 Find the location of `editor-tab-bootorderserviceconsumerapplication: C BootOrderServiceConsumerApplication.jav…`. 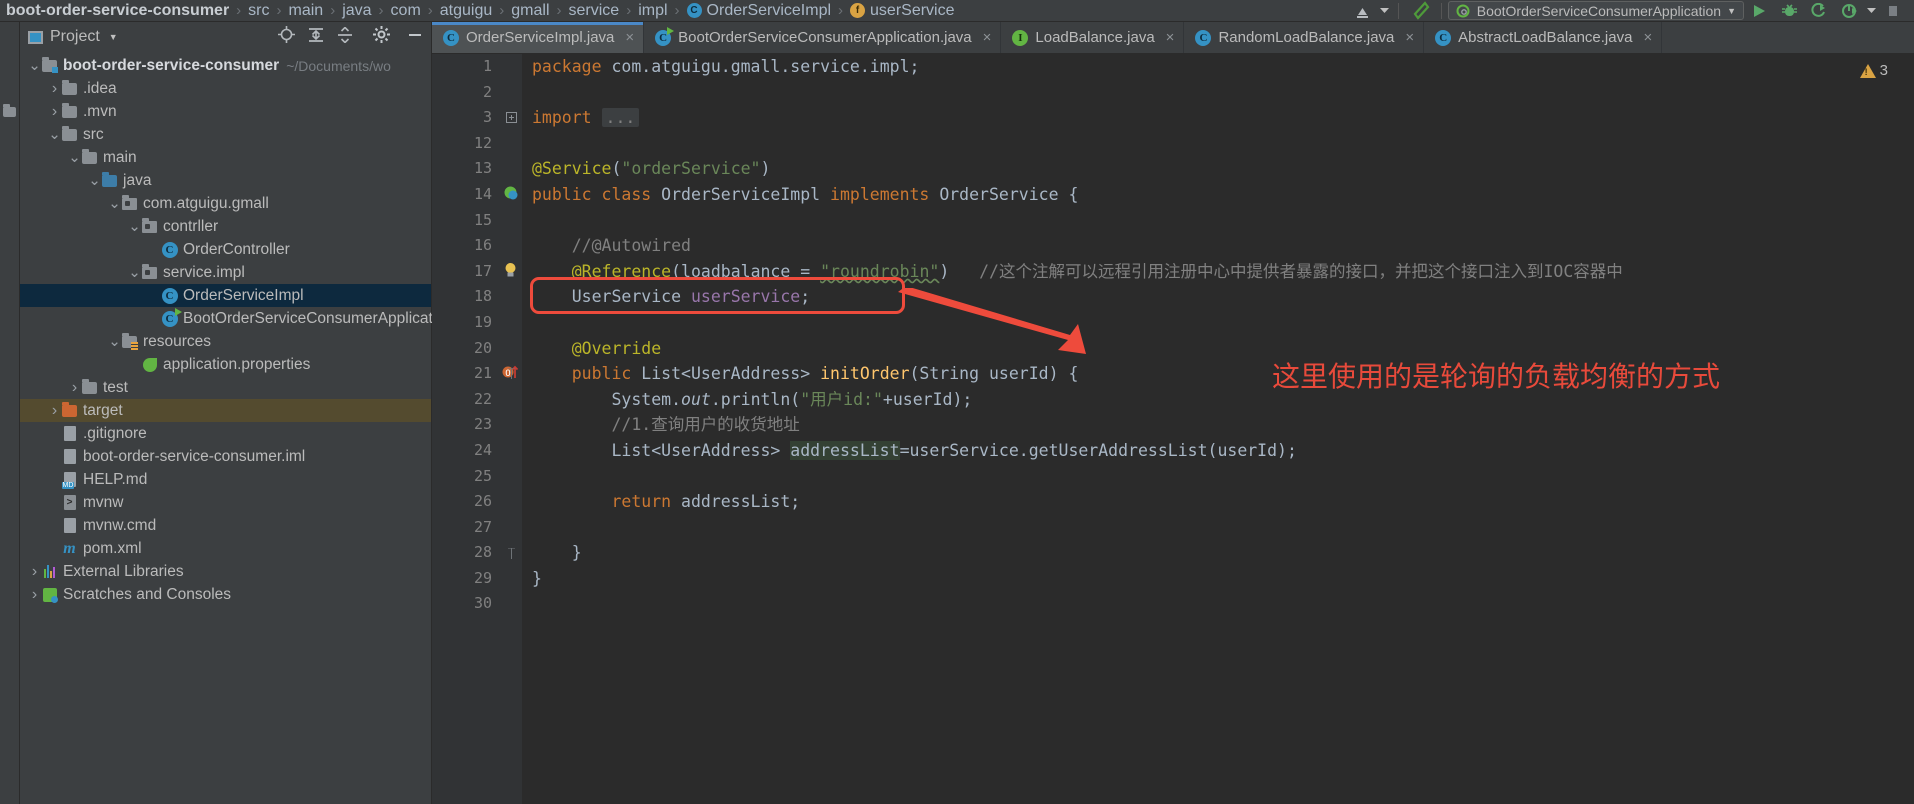

editor-tab-bootorderserviceconsumerapplication: C BootOrderServiceConsumerApplication.jav… is located at coordinates (823, 37).